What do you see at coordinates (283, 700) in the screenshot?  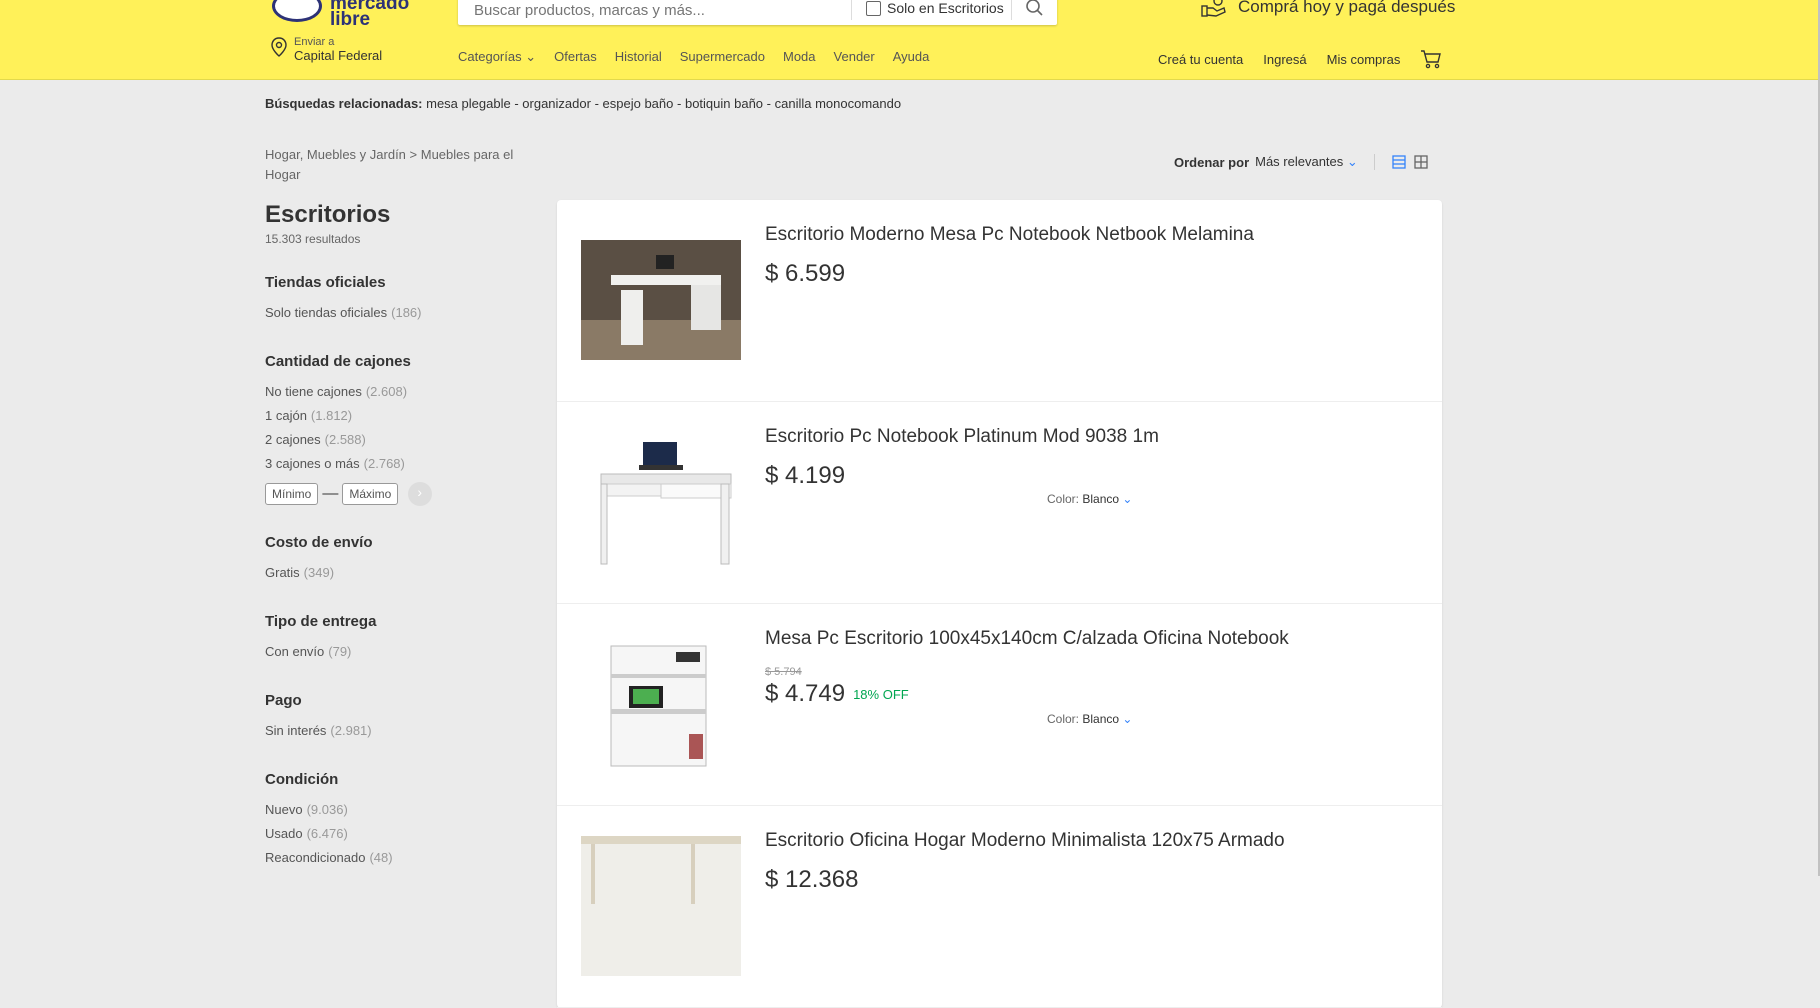 I see `filter-group-title: Pago` at bounding box center [283, 700].